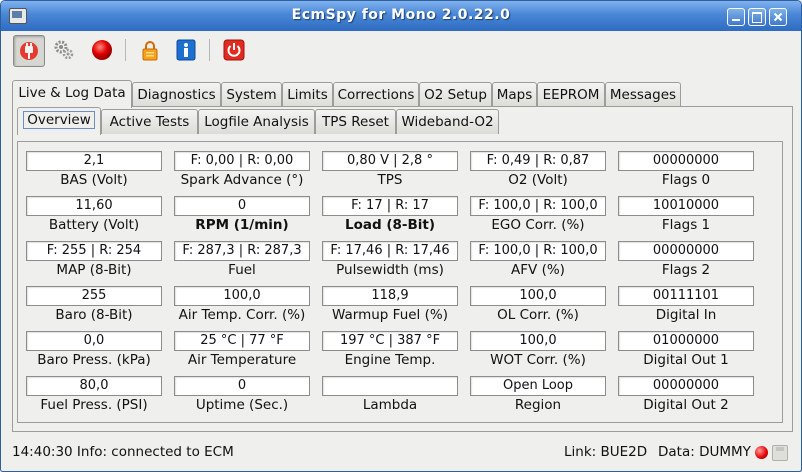 This screenshot has width=802, height=472. What do you see at coordinates (390, 270) in the screenshot?
I see `field-label: Pulsewidth (ms)` at bounding box center [390, 270].